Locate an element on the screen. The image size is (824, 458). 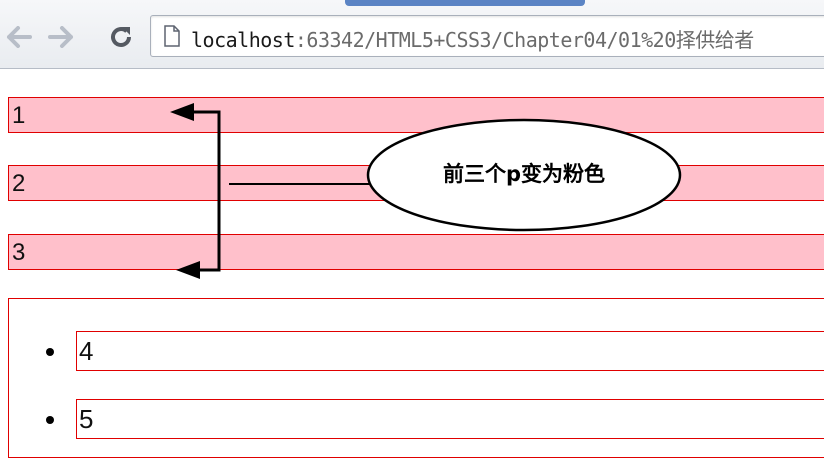
list-item: 5 is located at coordinates (450, 419).